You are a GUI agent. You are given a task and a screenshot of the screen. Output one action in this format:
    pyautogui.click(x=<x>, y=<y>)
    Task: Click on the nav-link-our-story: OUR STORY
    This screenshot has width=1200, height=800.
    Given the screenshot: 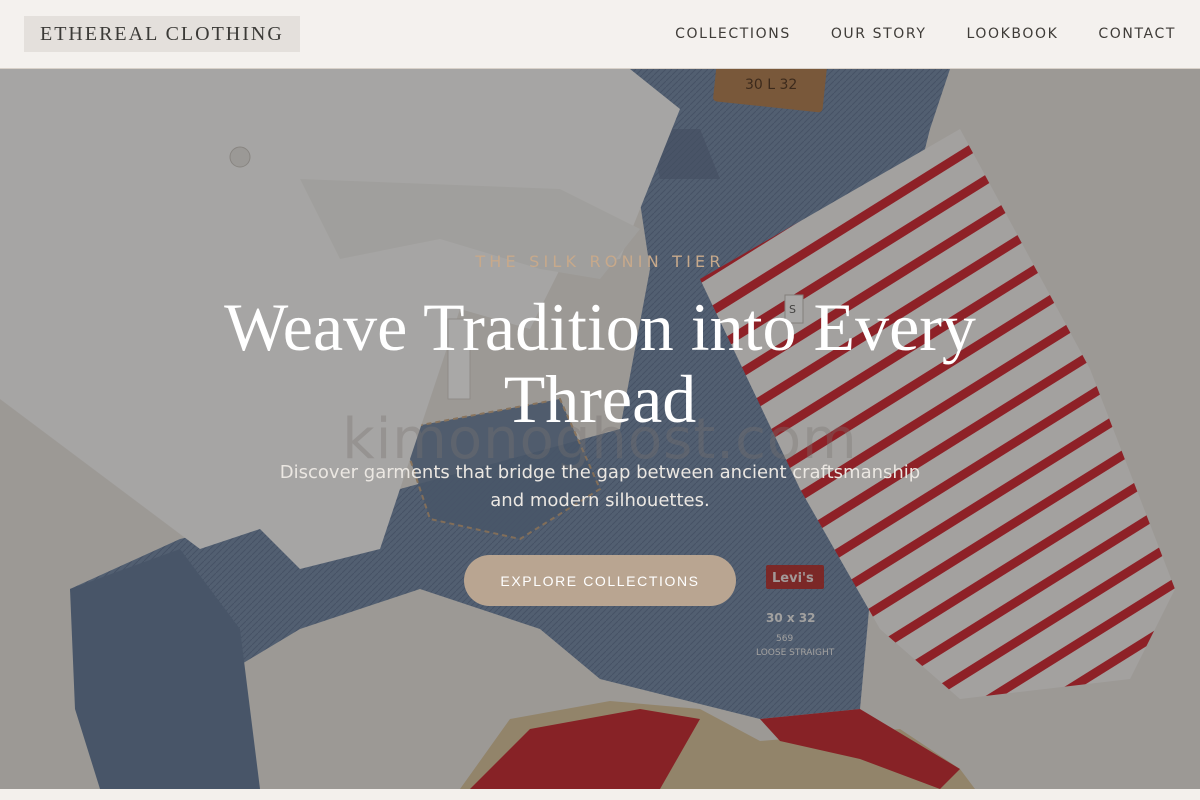 What is the action you would take?
    pyautogui.click(x=879, y=34)
    